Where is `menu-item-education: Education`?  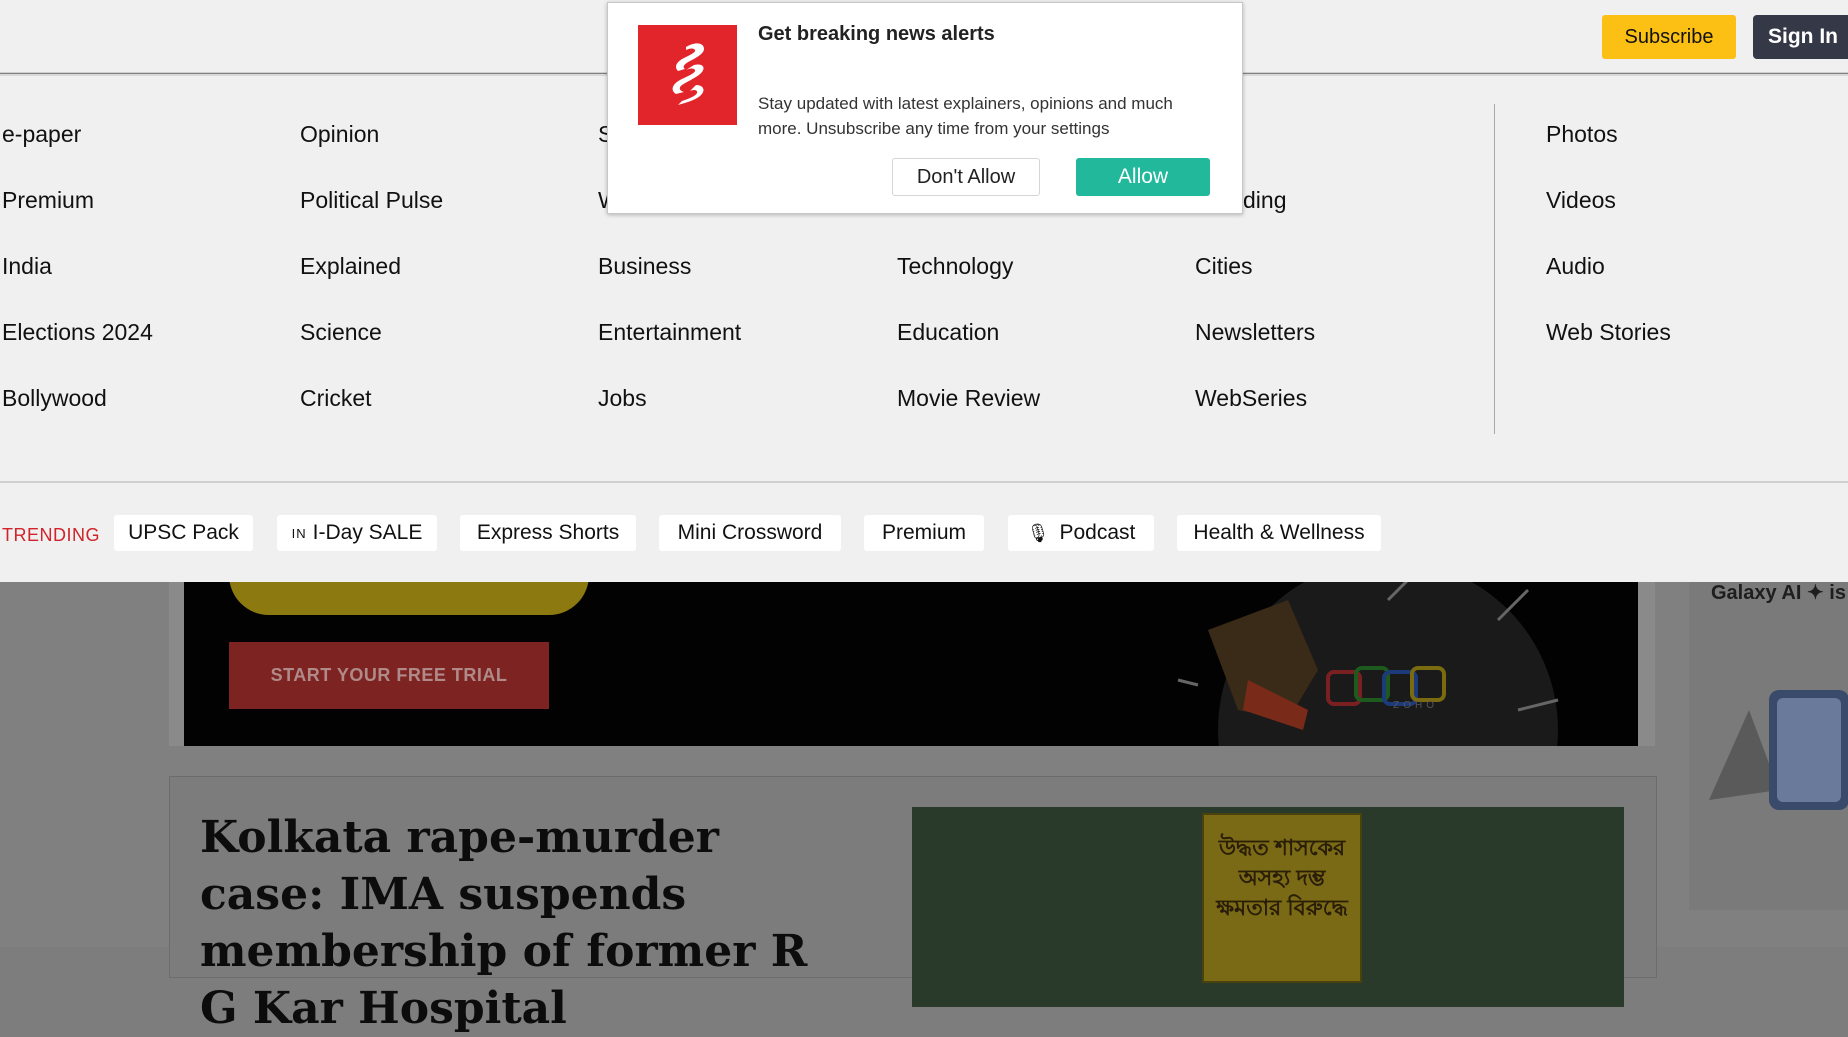
menu-item-education: Education is located at coordinates (948, 332).